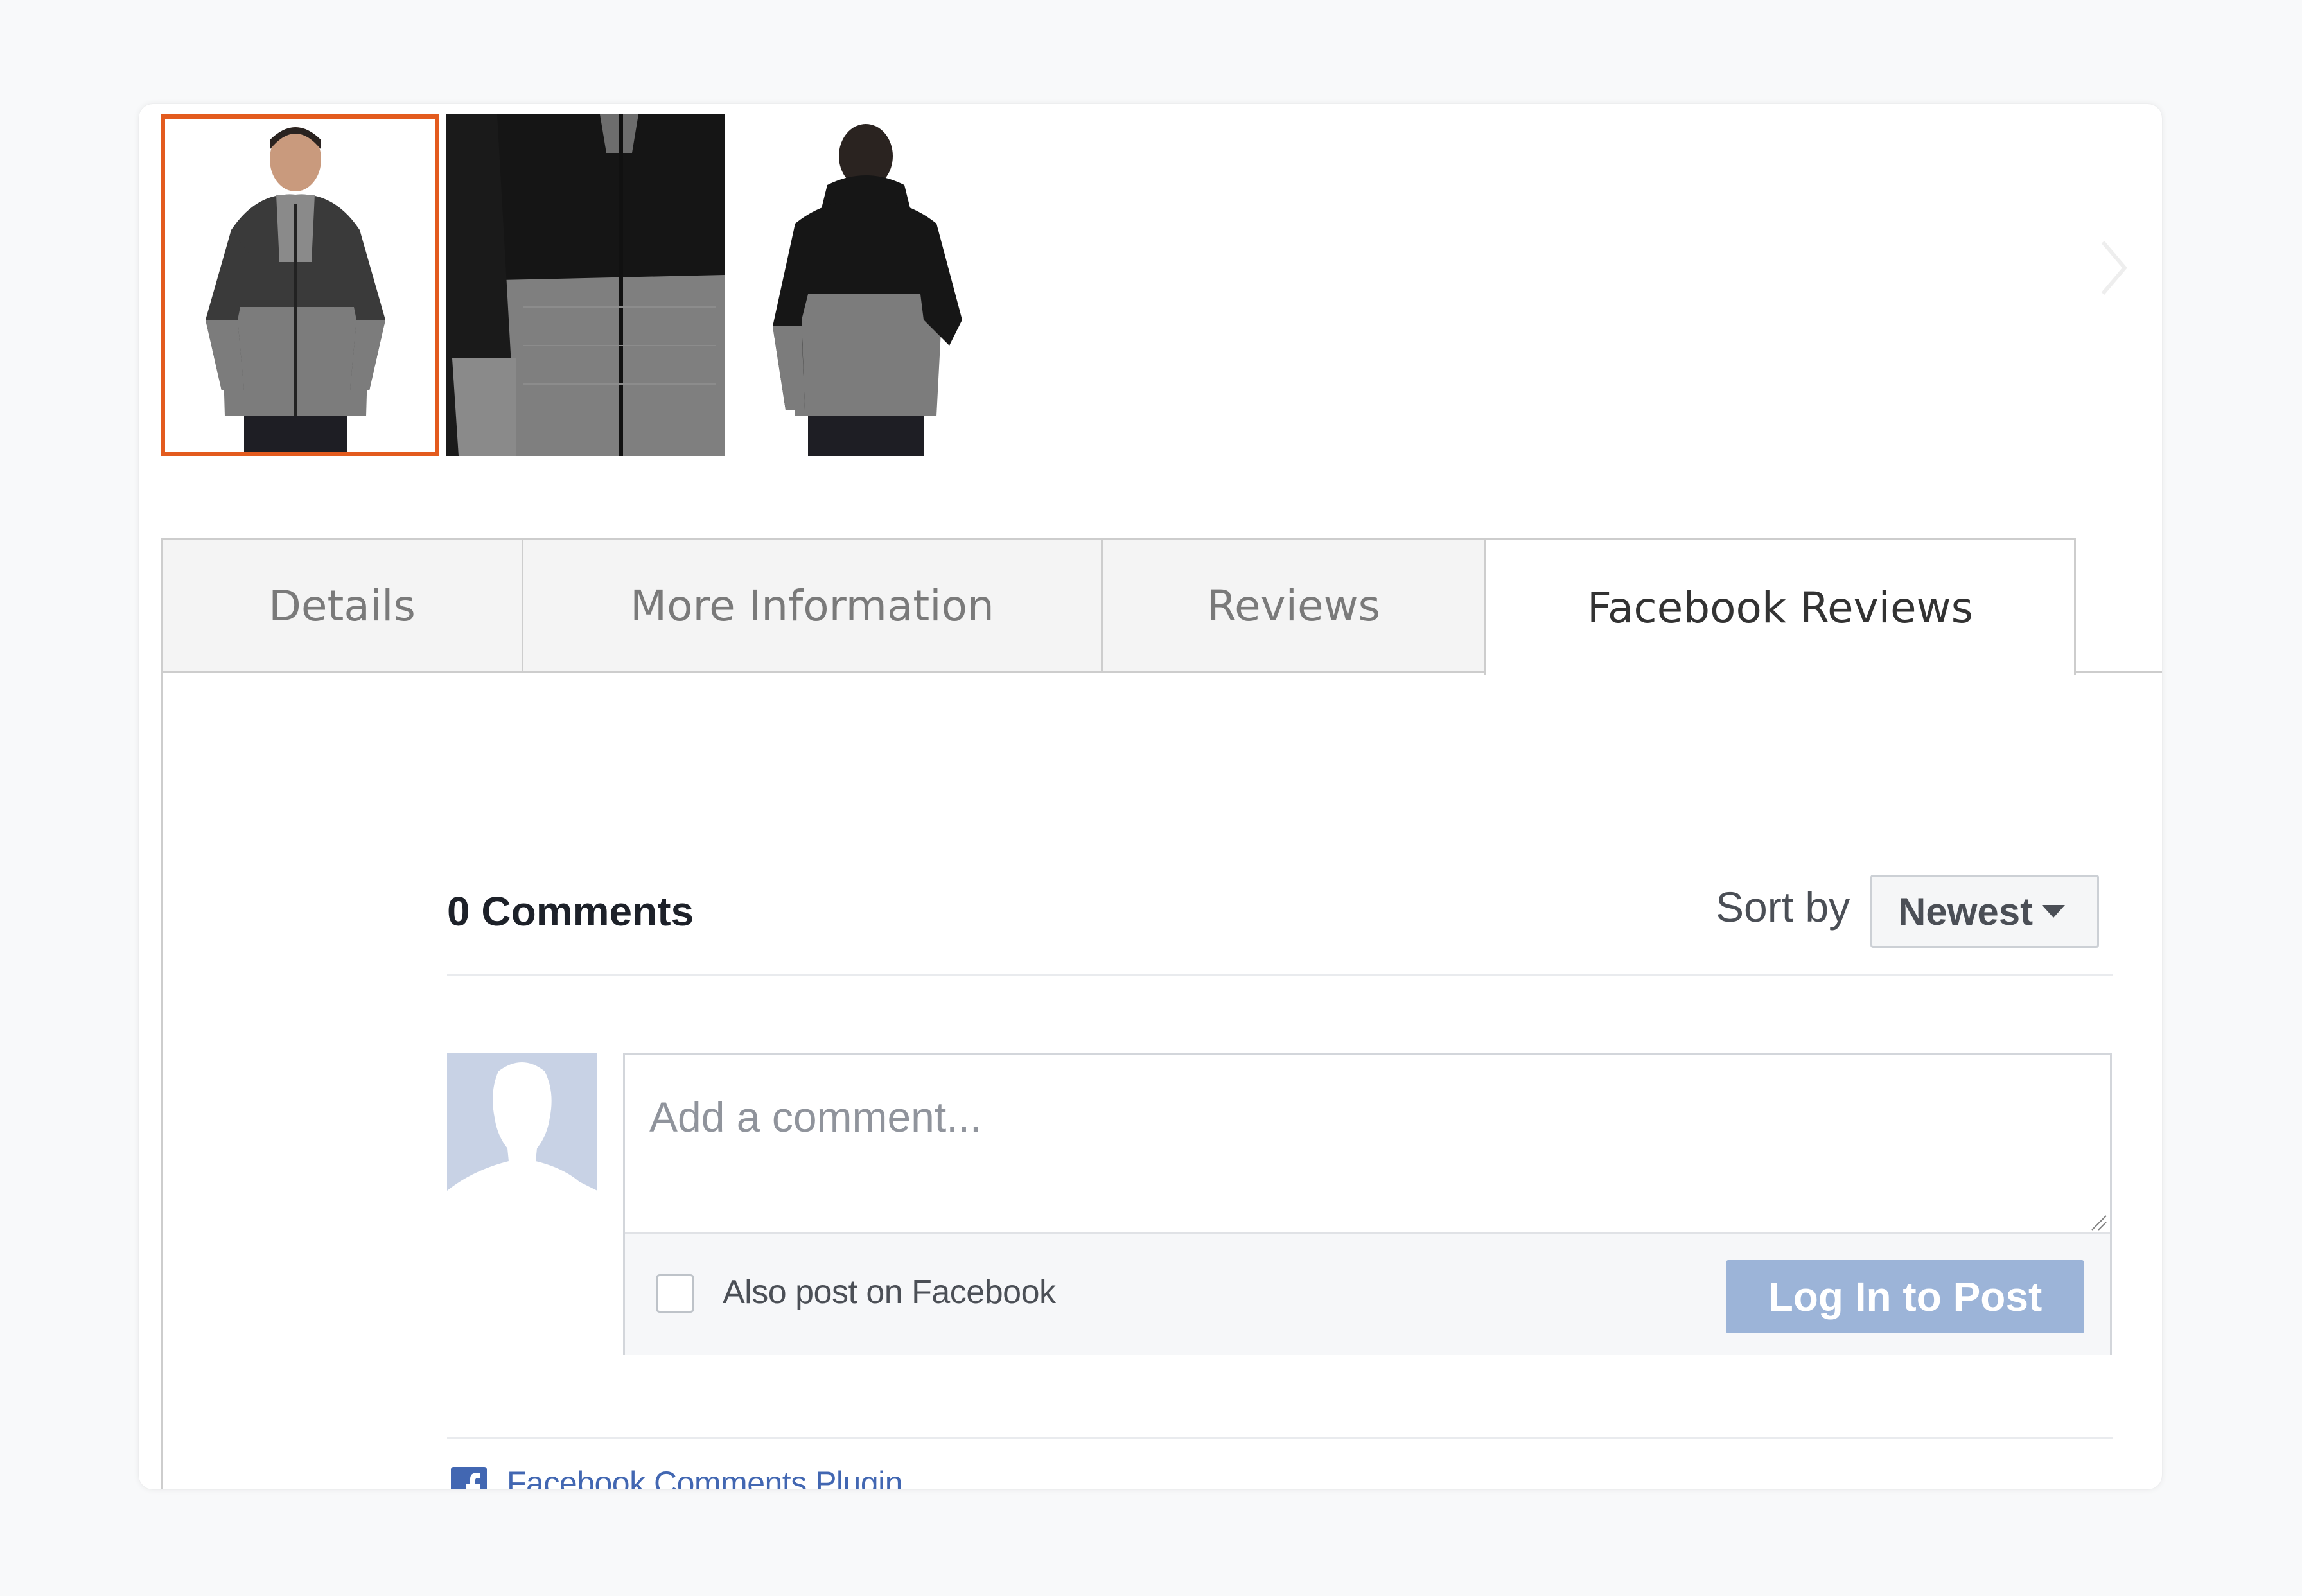  I want to click on tab-details: Details, so click(342, 605).